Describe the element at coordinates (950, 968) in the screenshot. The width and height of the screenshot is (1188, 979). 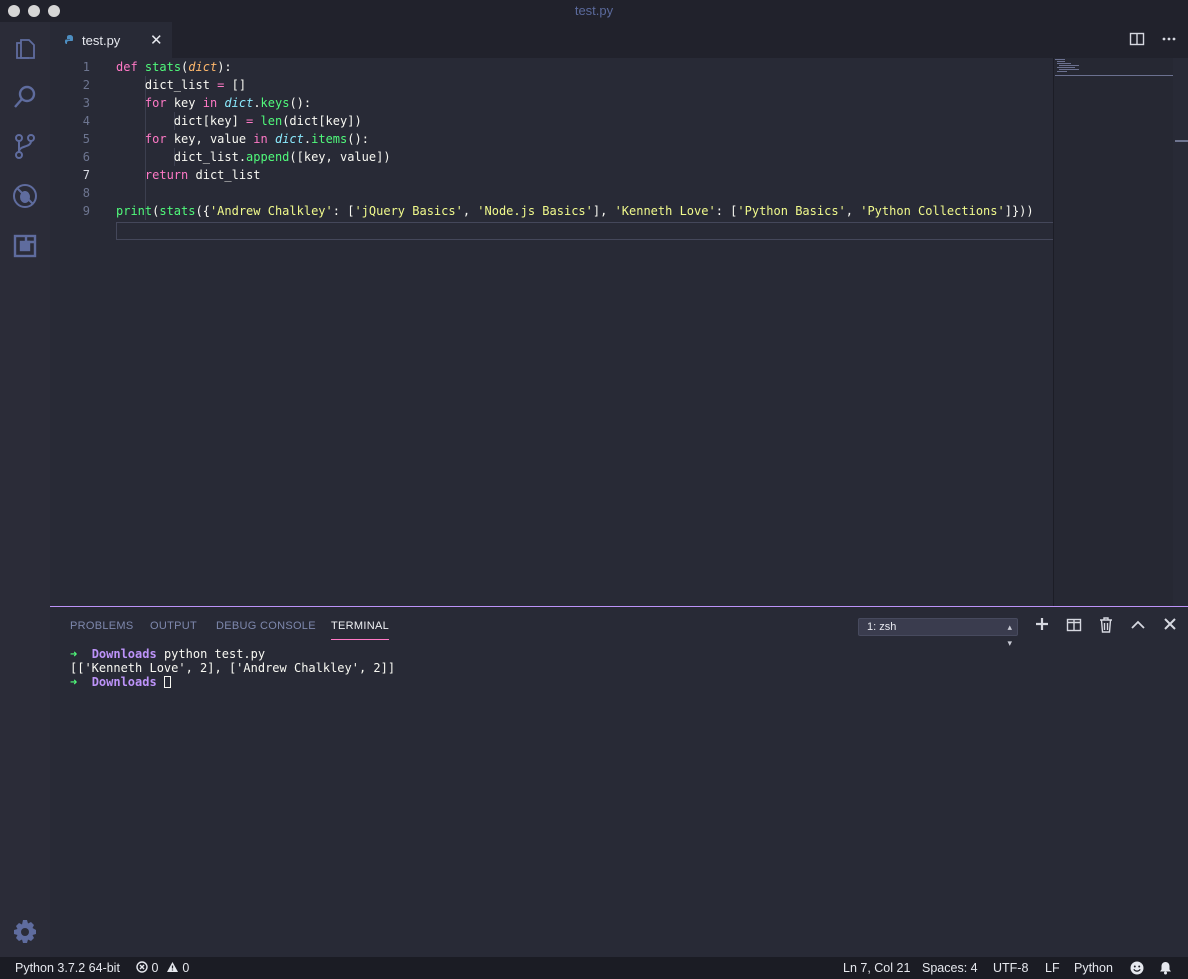
I see `indentation: Spaces: 4` at that location.